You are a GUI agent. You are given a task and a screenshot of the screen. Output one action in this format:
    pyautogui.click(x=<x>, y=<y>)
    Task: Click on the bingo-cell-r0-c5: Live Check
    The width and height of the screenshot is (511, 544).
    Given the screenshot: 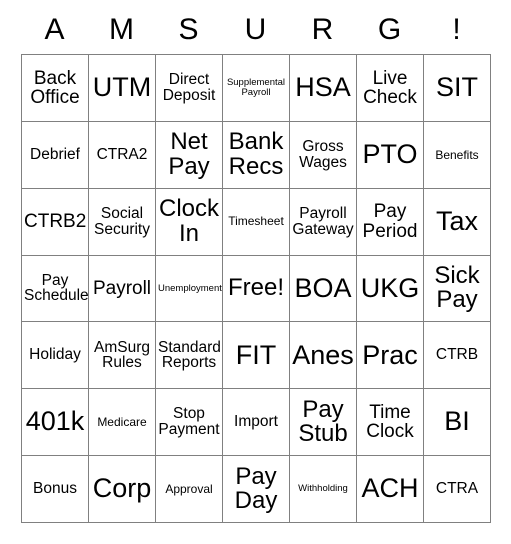 What is the action you would take?
    pyautogui.click(x=390, y=88)
    